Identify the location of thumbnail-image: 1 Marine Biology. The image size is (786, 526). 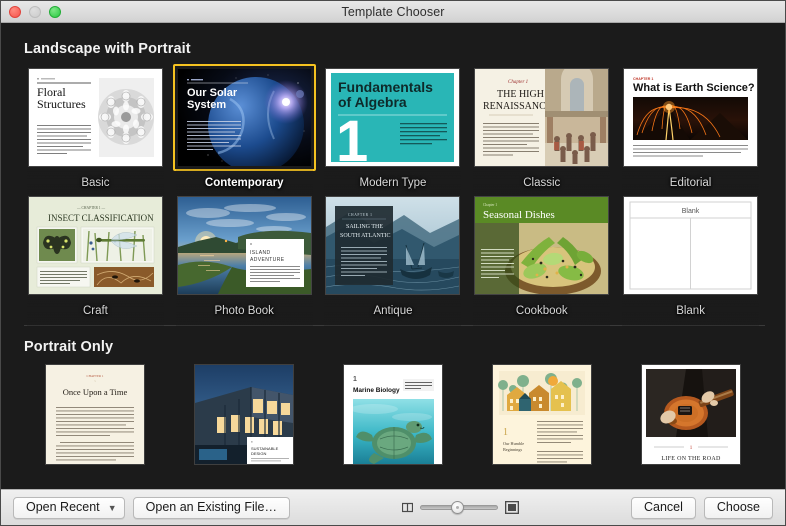
(392, 414).